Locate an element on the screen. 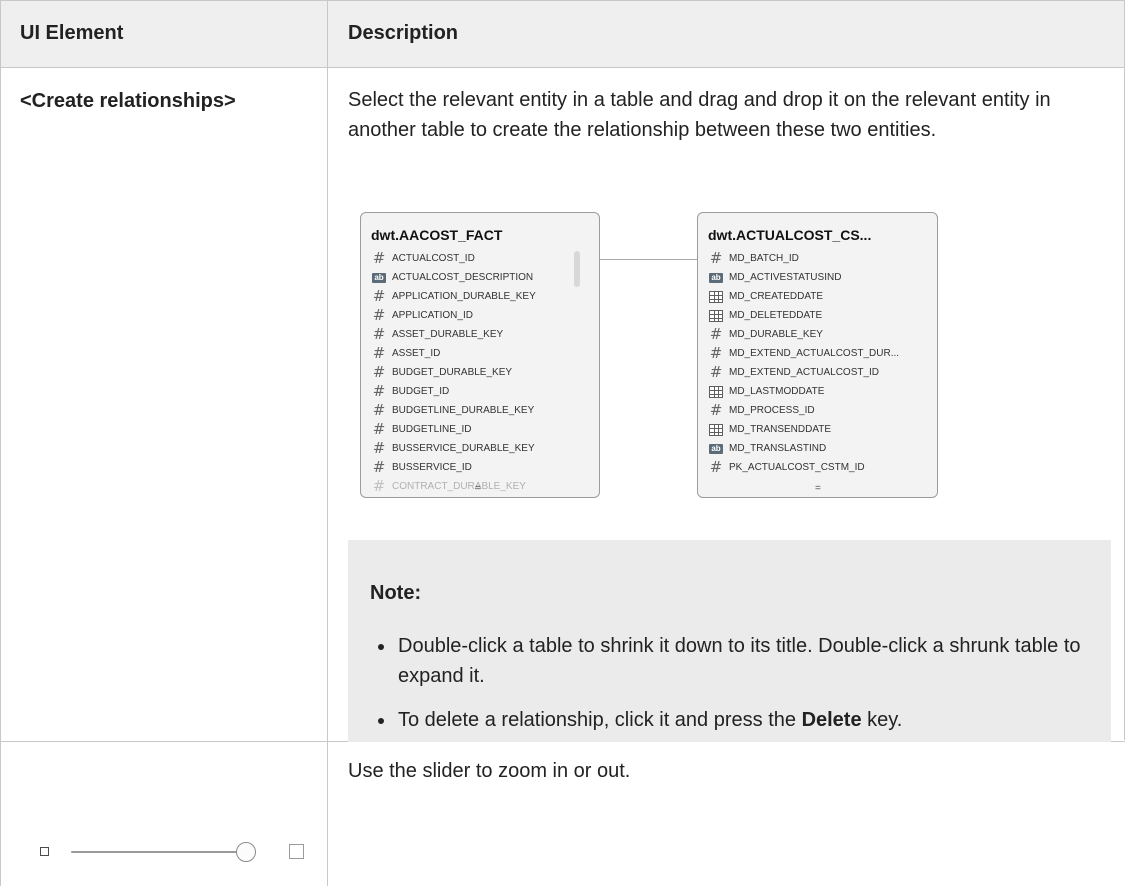 This screenshot has height=886, width=1125. table-row: # ACTUALCOST_ID is located at coordinates (453, 258).